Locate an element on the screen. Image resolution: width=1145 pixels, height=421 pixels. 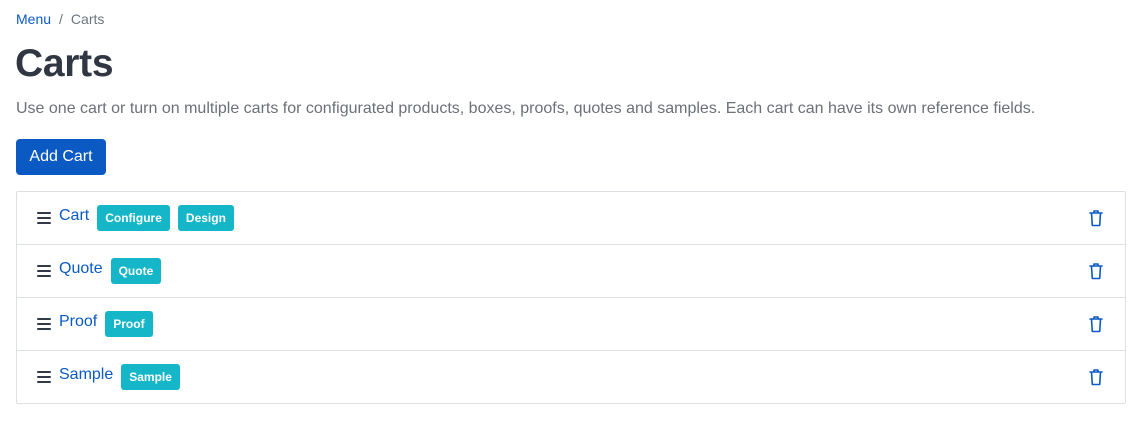
page-title: Carts is located at coordinates (64, 63).